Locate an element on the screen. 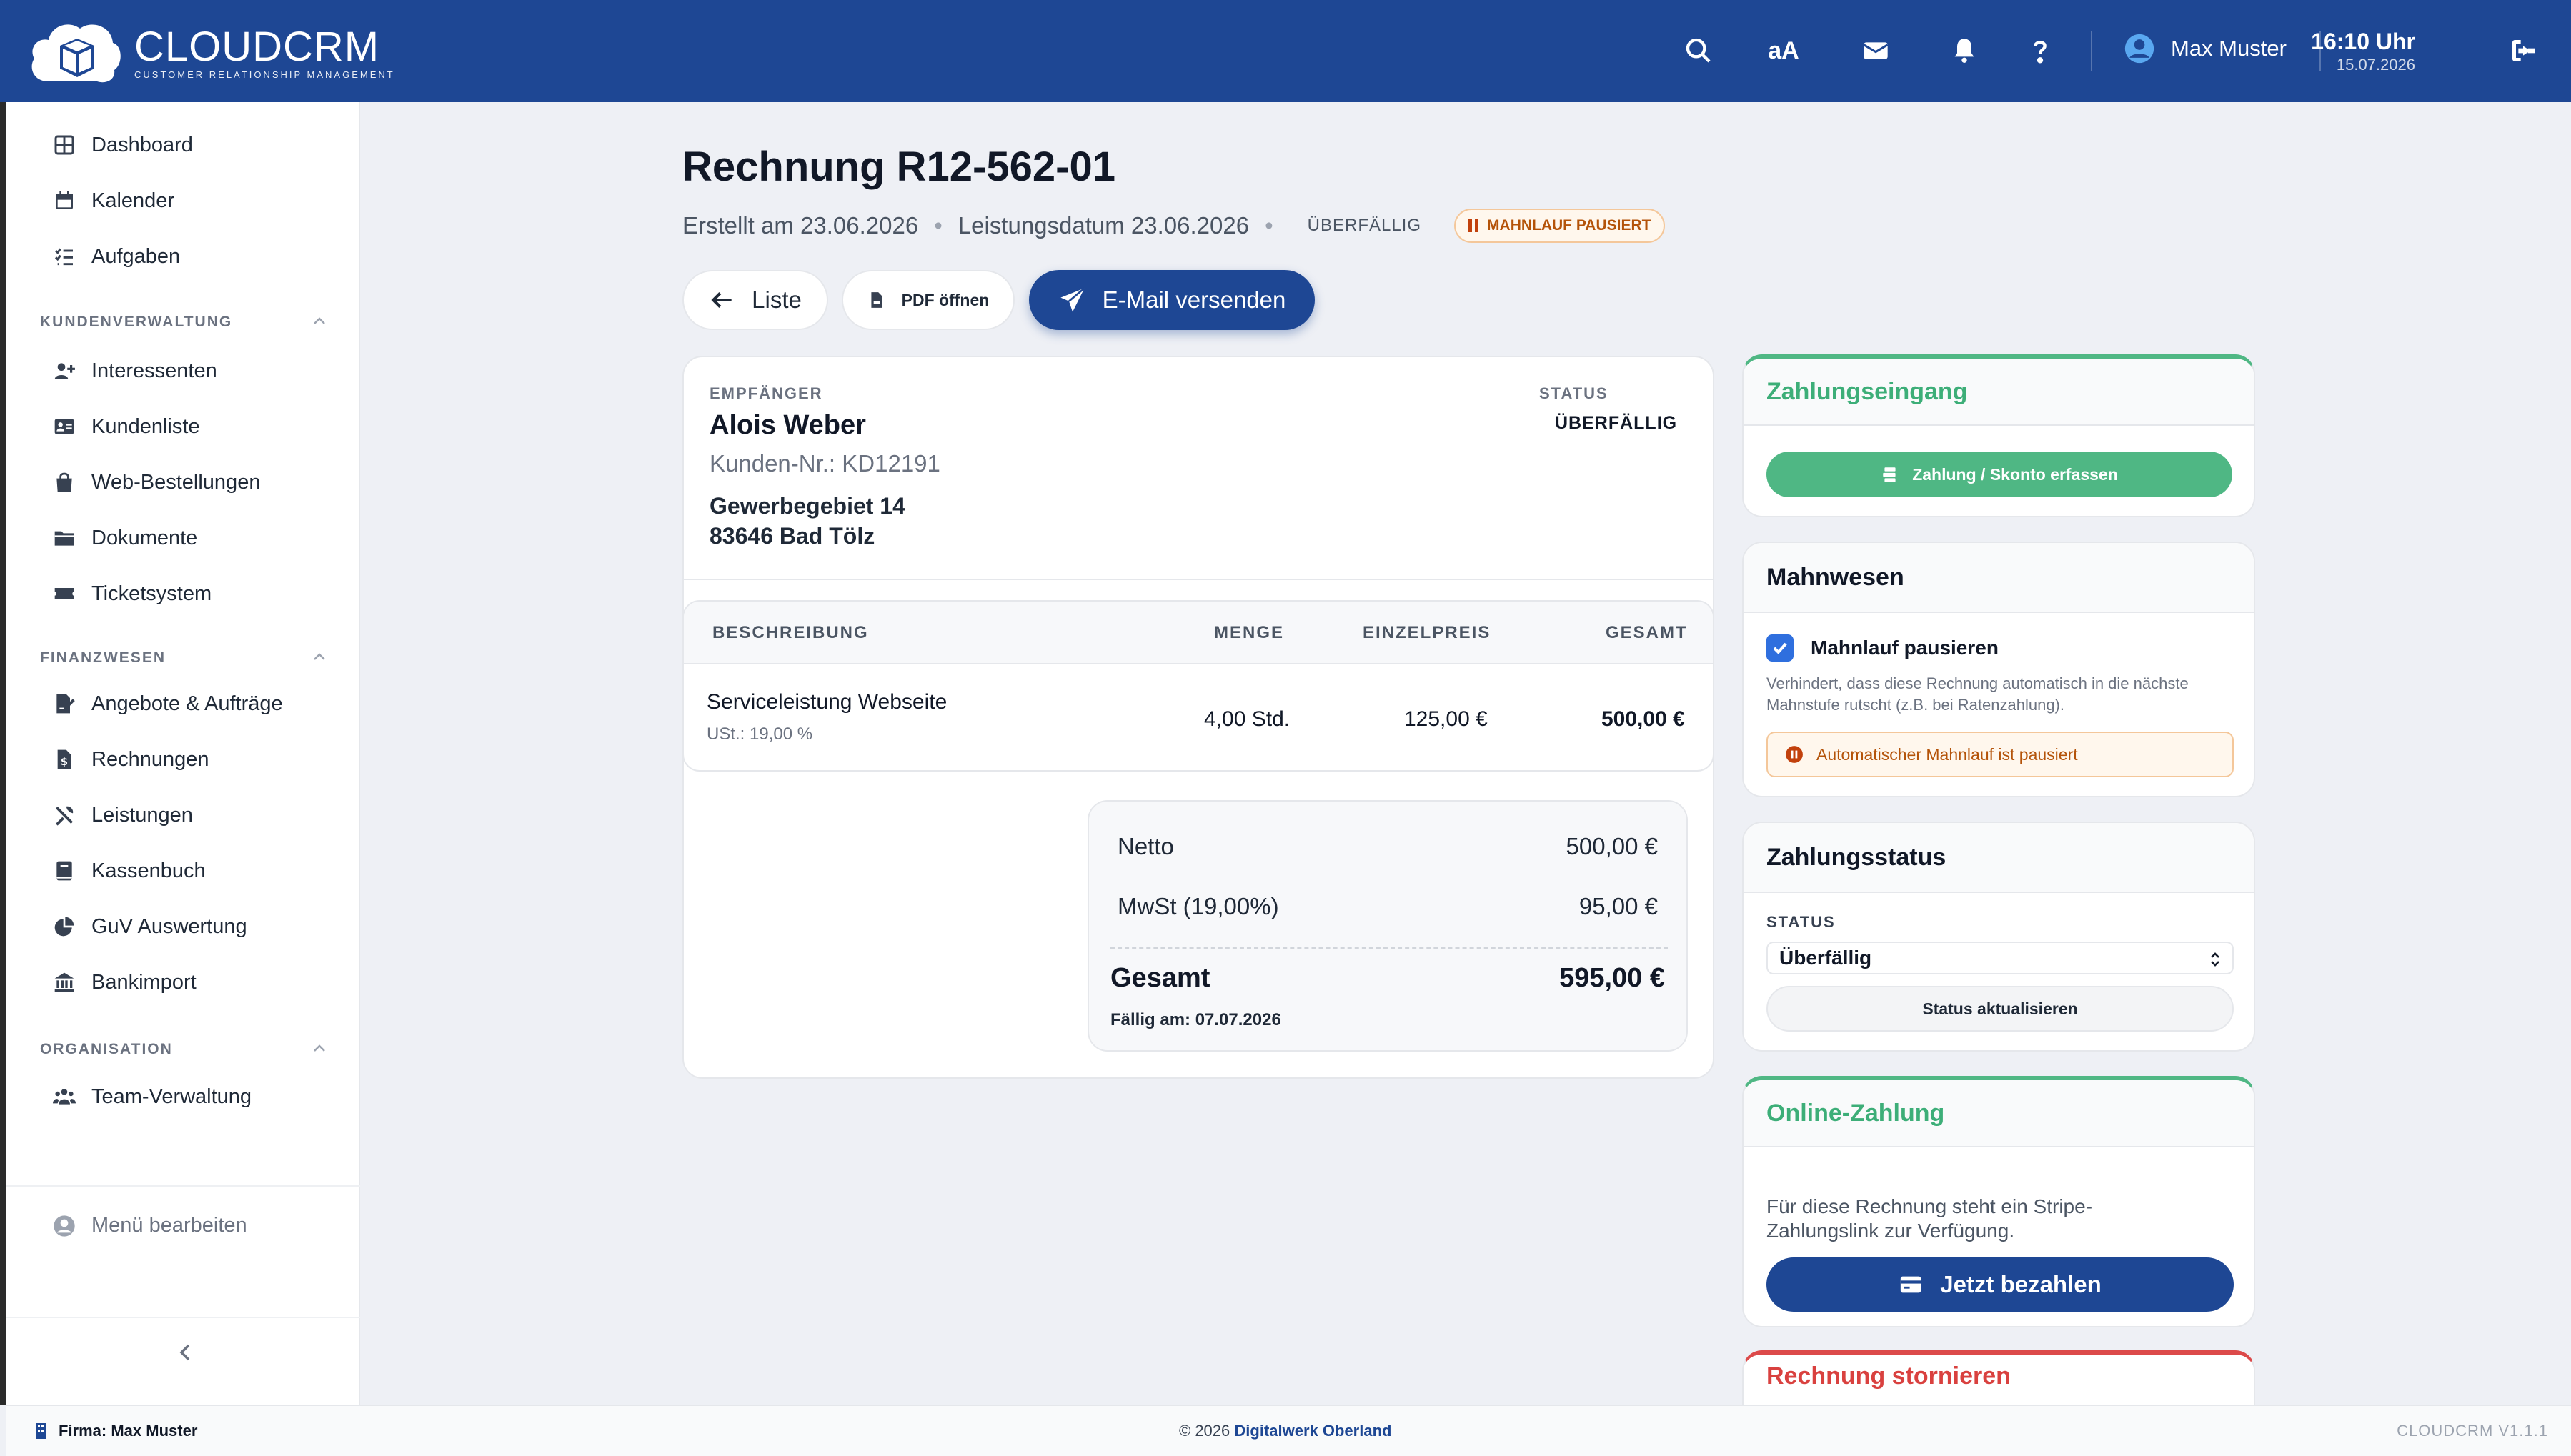  recipient-street: Gewerbegebiet 14 is located at coordinates (807, 506).